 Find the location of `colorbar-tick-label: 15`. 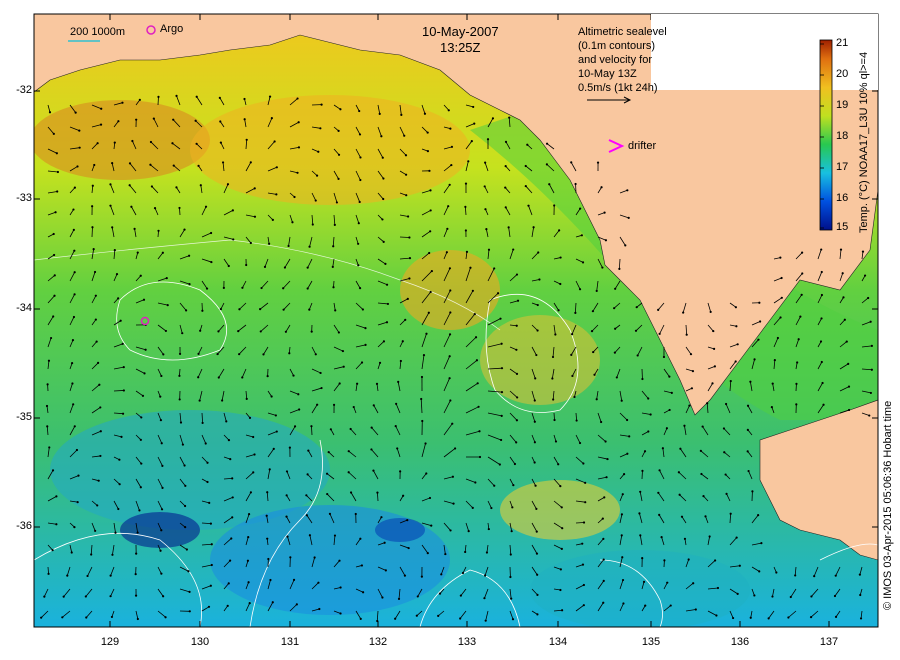

colorbar-tick-label: 15 is located at coordinates (842, 227).